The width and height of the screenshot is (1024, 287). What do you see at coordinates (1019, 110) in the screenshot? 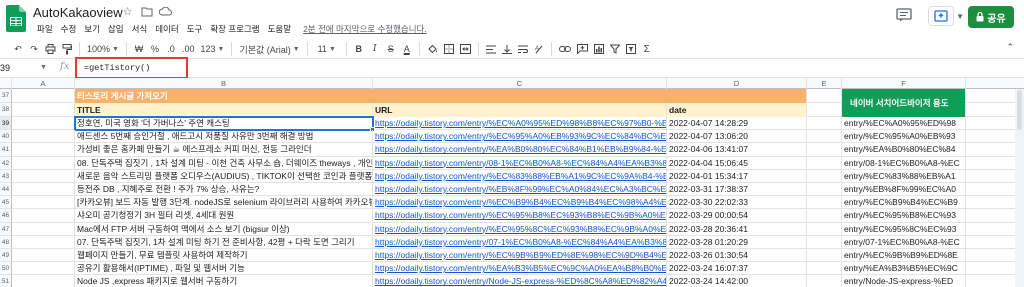
I see `scrollbar-thumb` at bounding box center [1019, 110].